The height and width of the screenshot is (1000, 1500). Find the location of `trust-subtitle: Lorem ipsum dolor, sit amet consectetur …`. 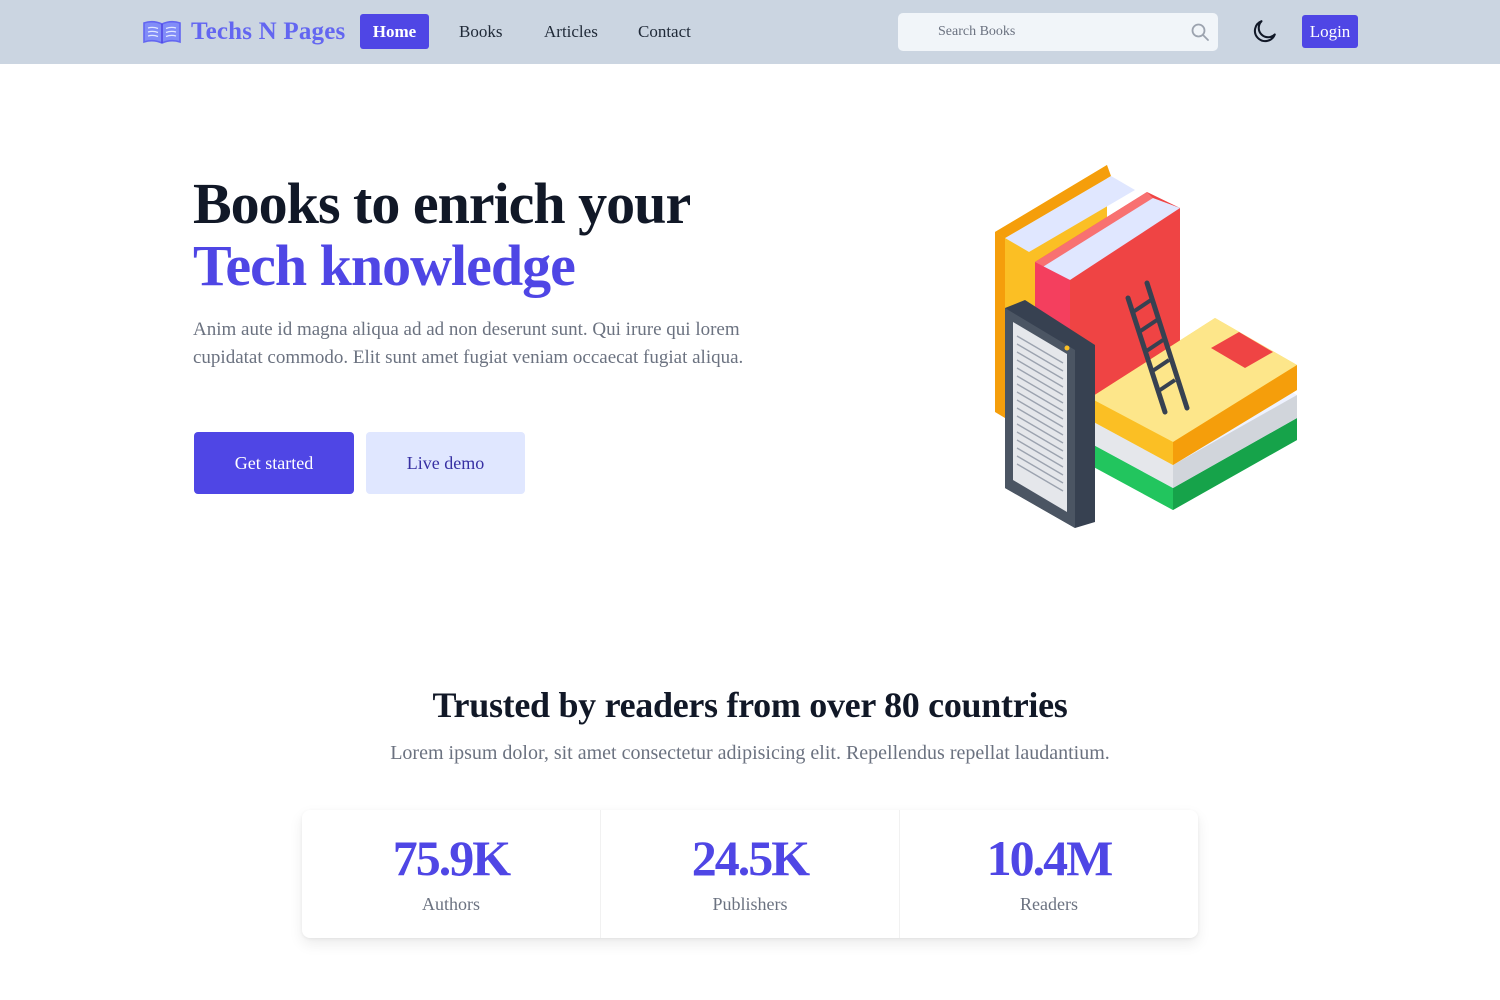

trust-subtitle: Lorem ipsum dolor, sit amet consectetur … is located at coordinates (750, 753).